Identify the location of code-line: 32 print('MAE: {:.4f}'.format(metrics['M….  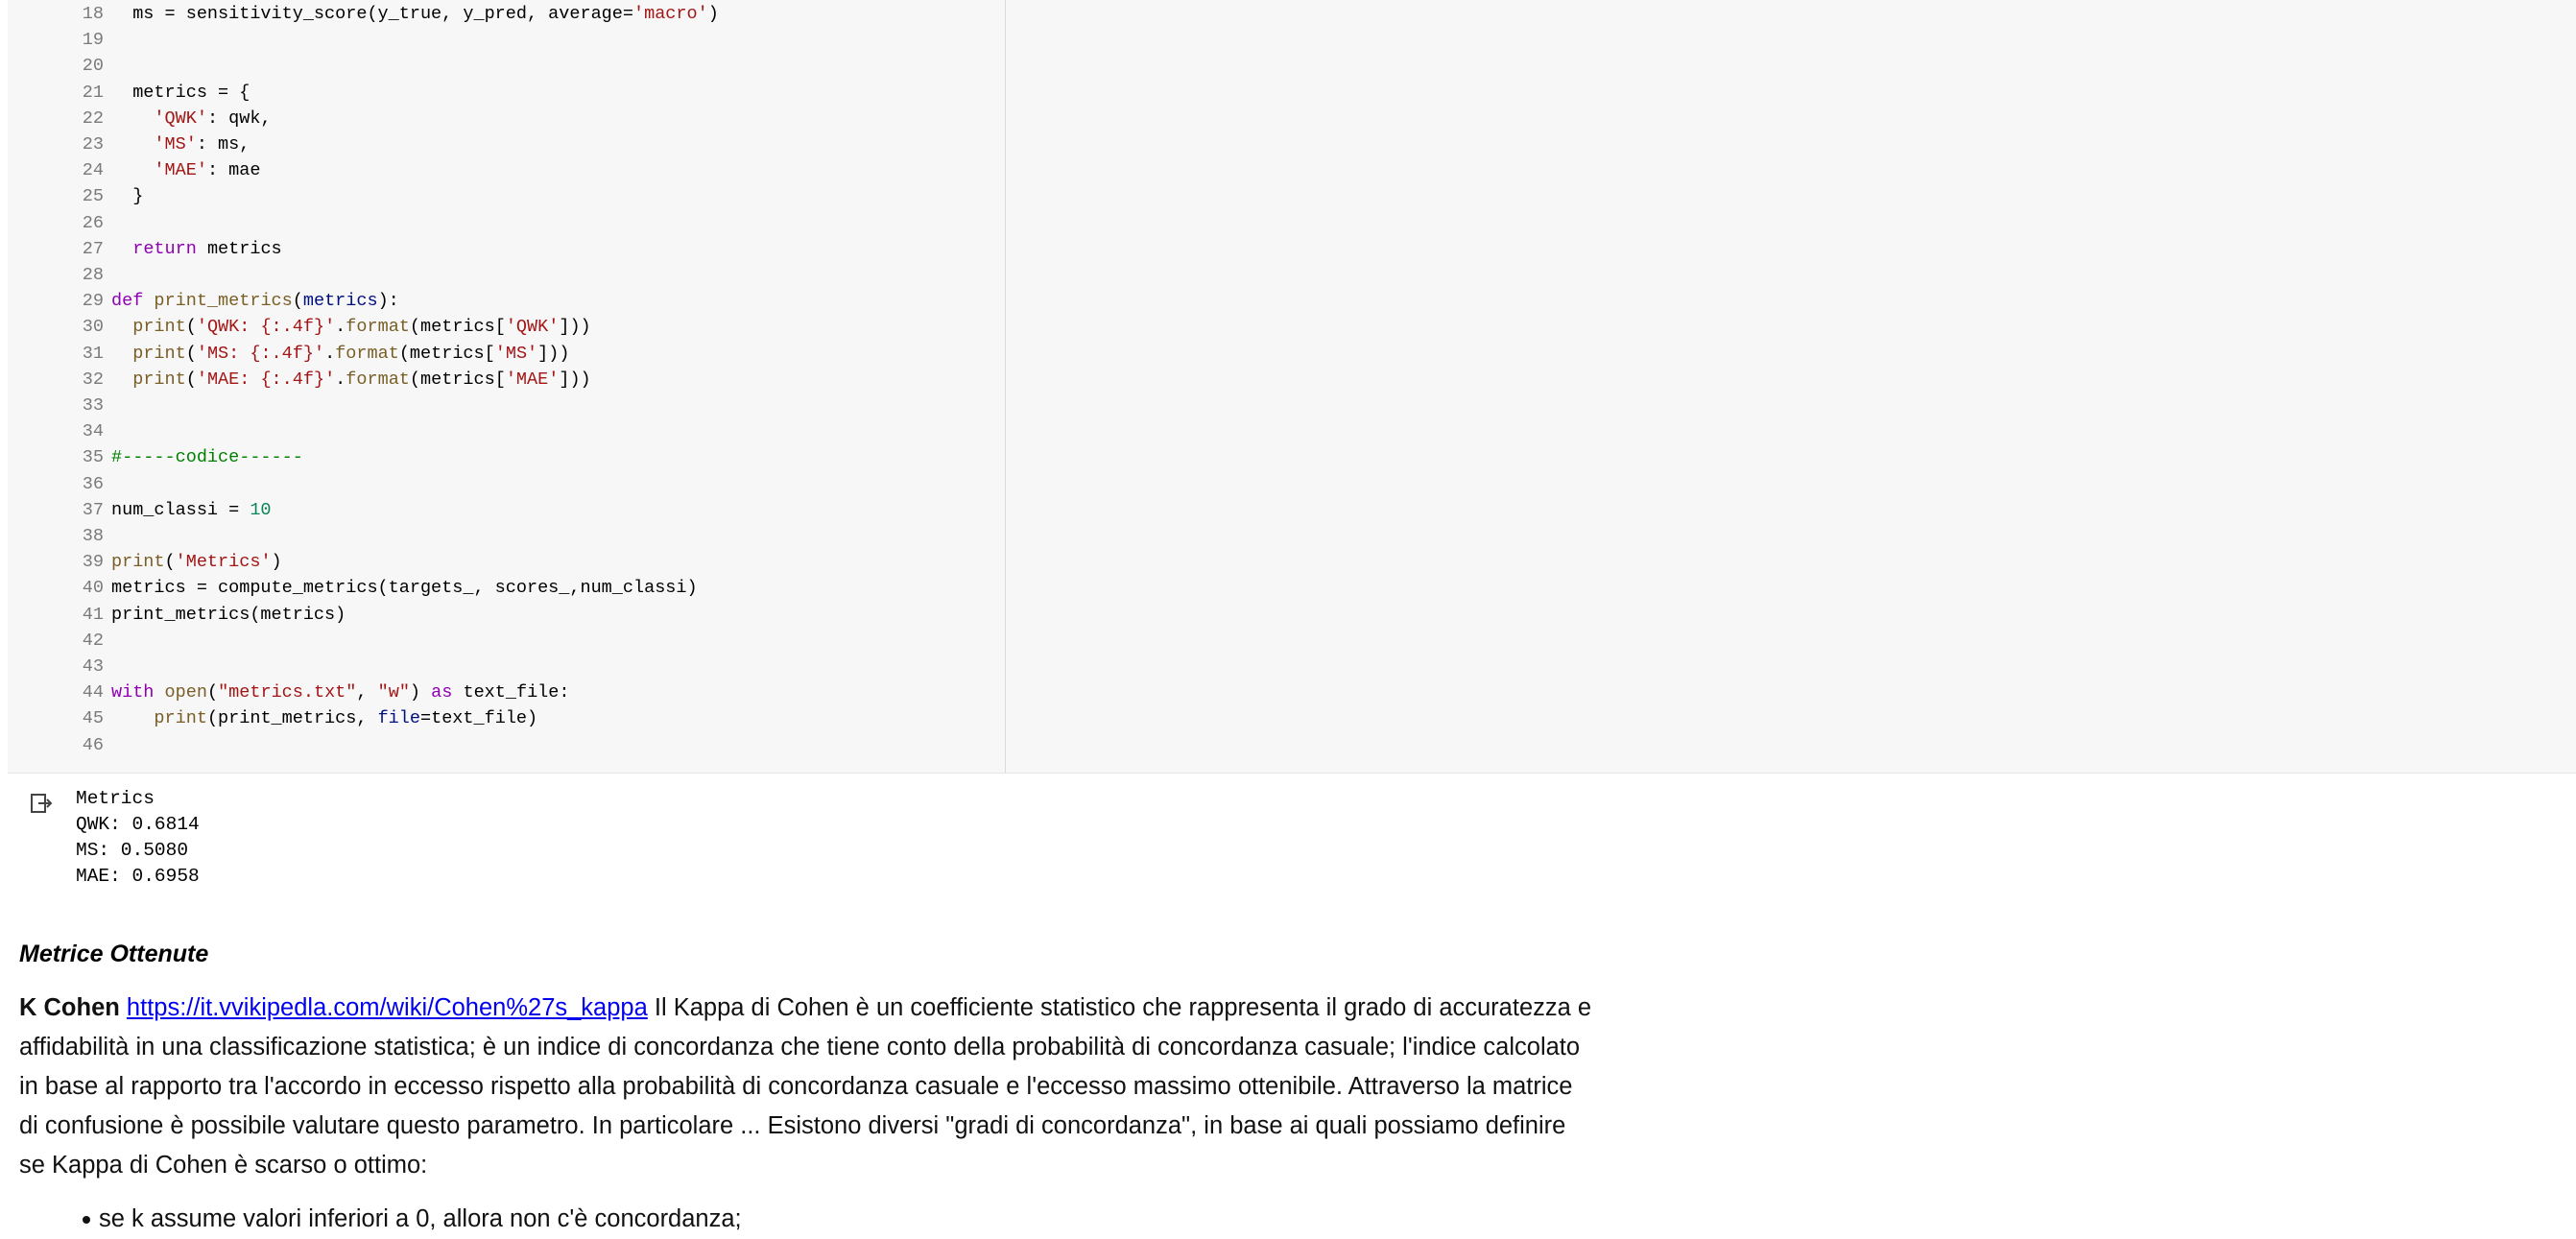
(299, 380).